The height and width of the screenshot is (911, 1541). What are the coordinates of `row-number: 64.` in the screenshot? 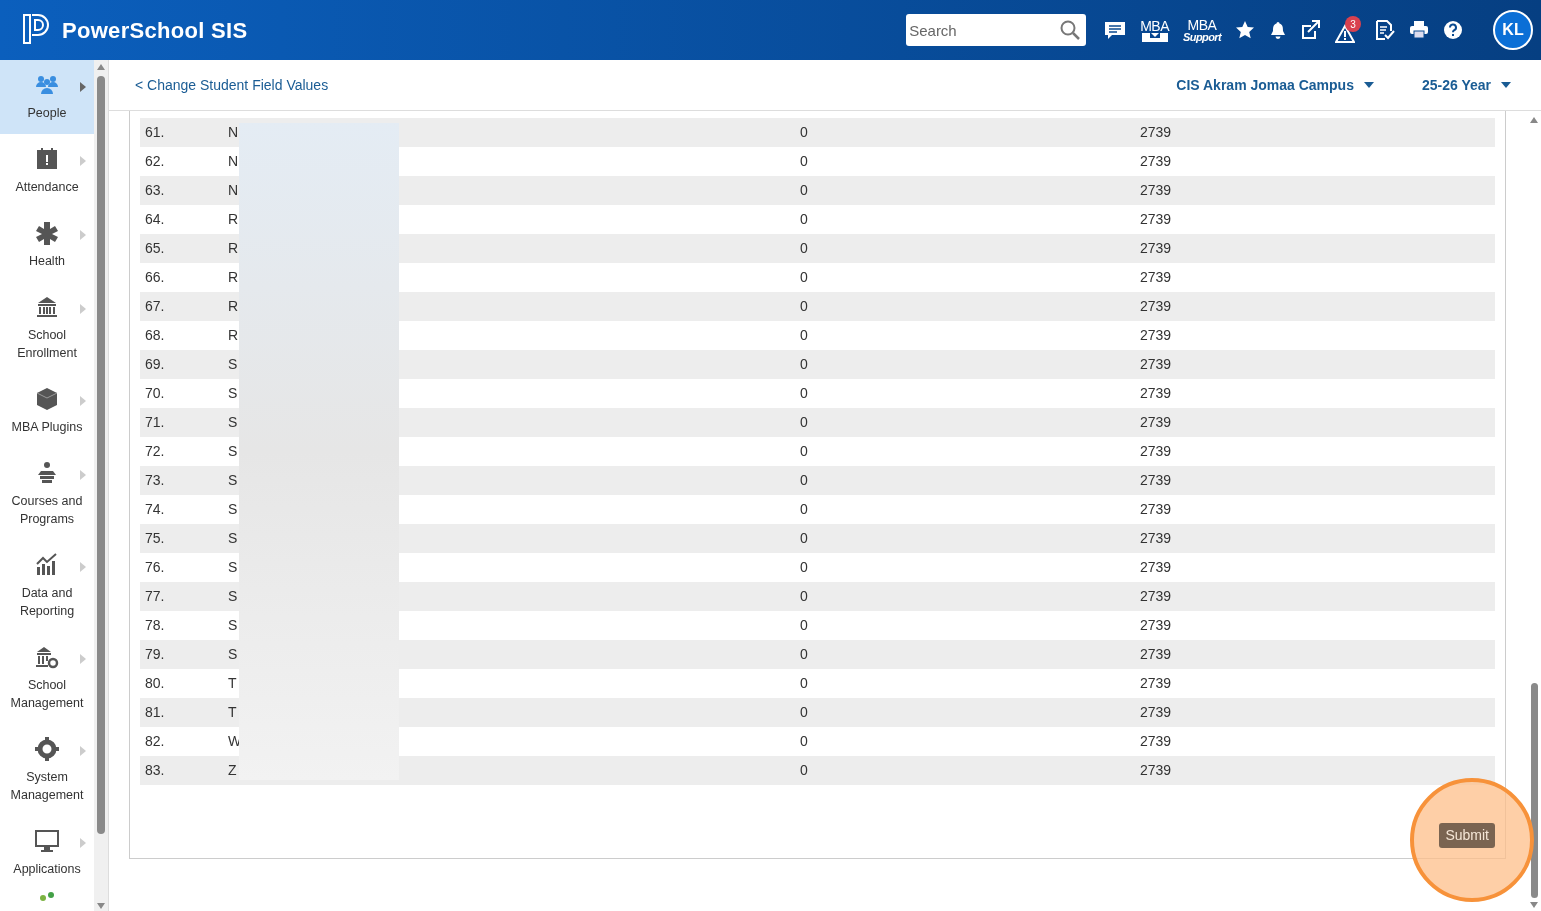 It's located at (155, 219).